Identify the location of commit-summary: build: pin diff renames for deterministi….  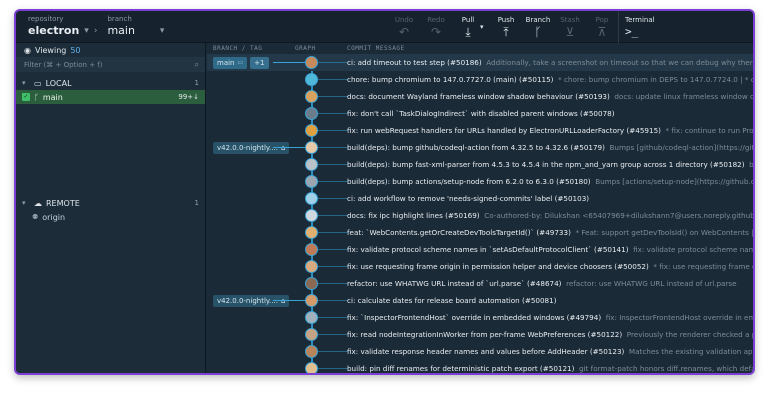
(461, 368).